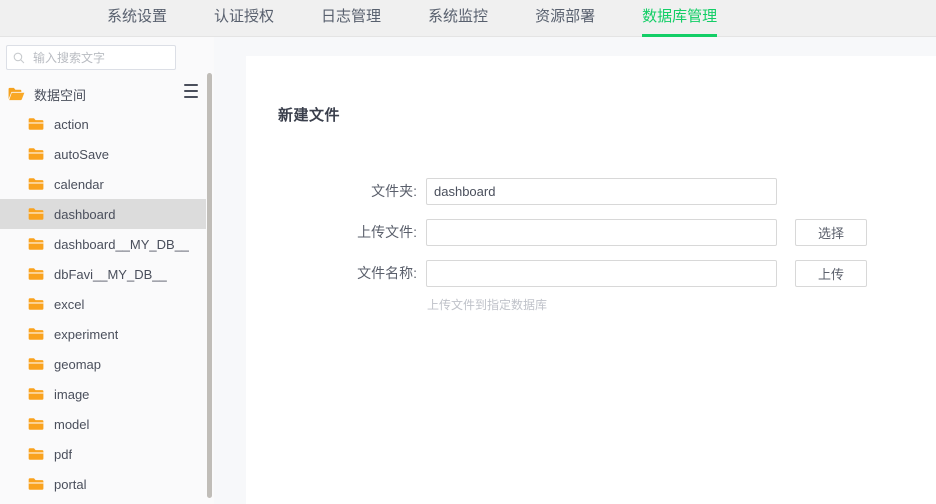 The image size is (936, 504). I want to click on tab-resource-deploy: 资源部署, so click(565, 18).